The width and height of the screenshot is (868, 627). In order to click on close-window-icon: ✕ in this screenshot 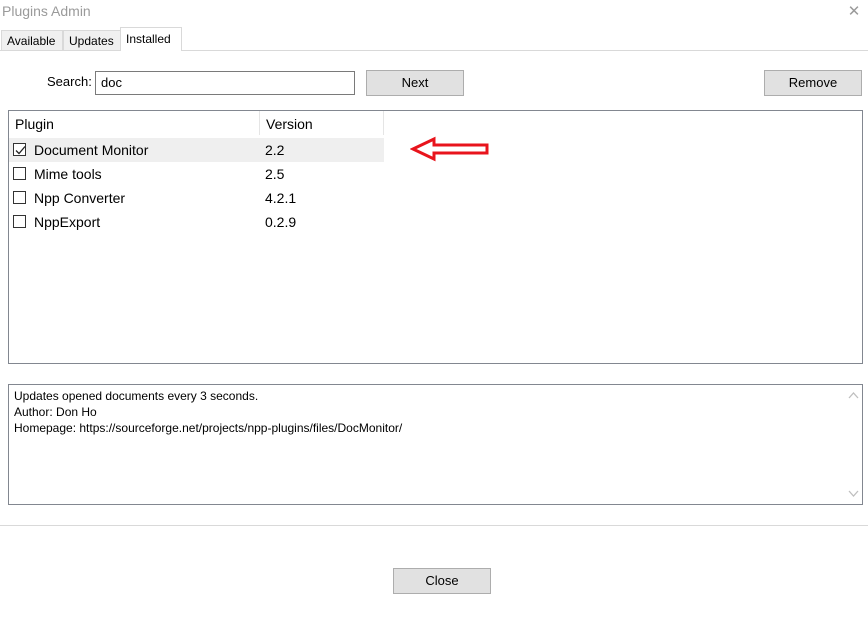, I will do `click(854, 12)`.